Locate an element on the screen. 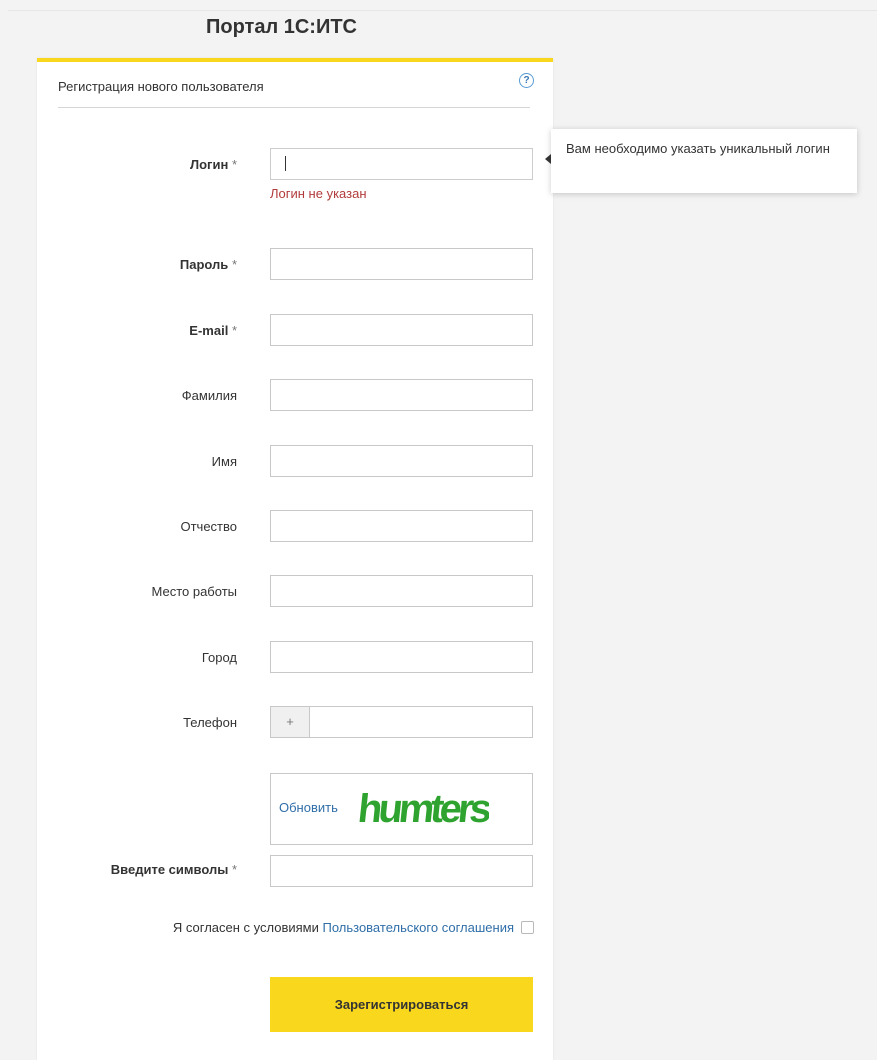 This screenshot has width=877, height=1060. city-input is located at coordinates (401, 657).